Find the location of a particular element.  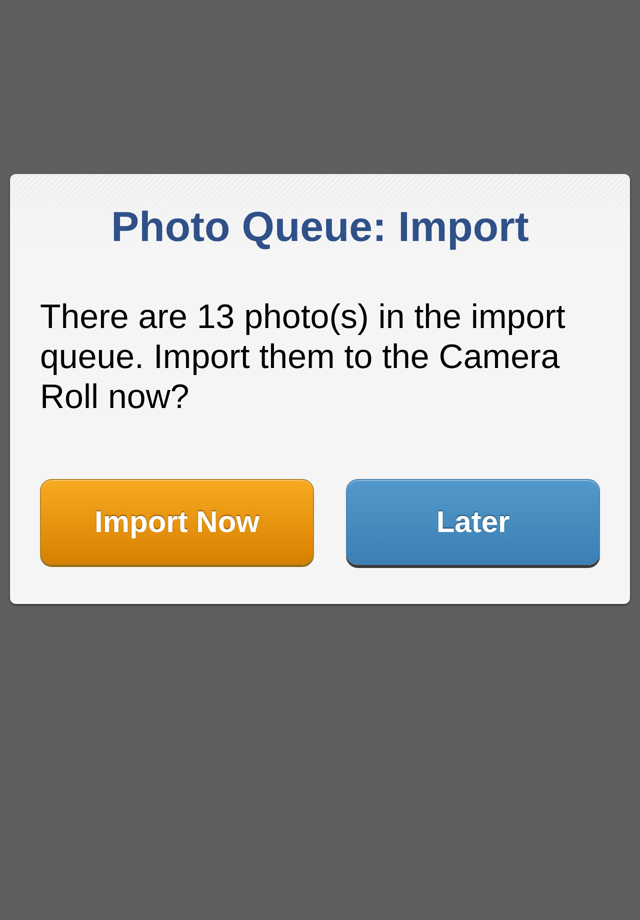

later-button: Later is located at coordinates (473, 522).